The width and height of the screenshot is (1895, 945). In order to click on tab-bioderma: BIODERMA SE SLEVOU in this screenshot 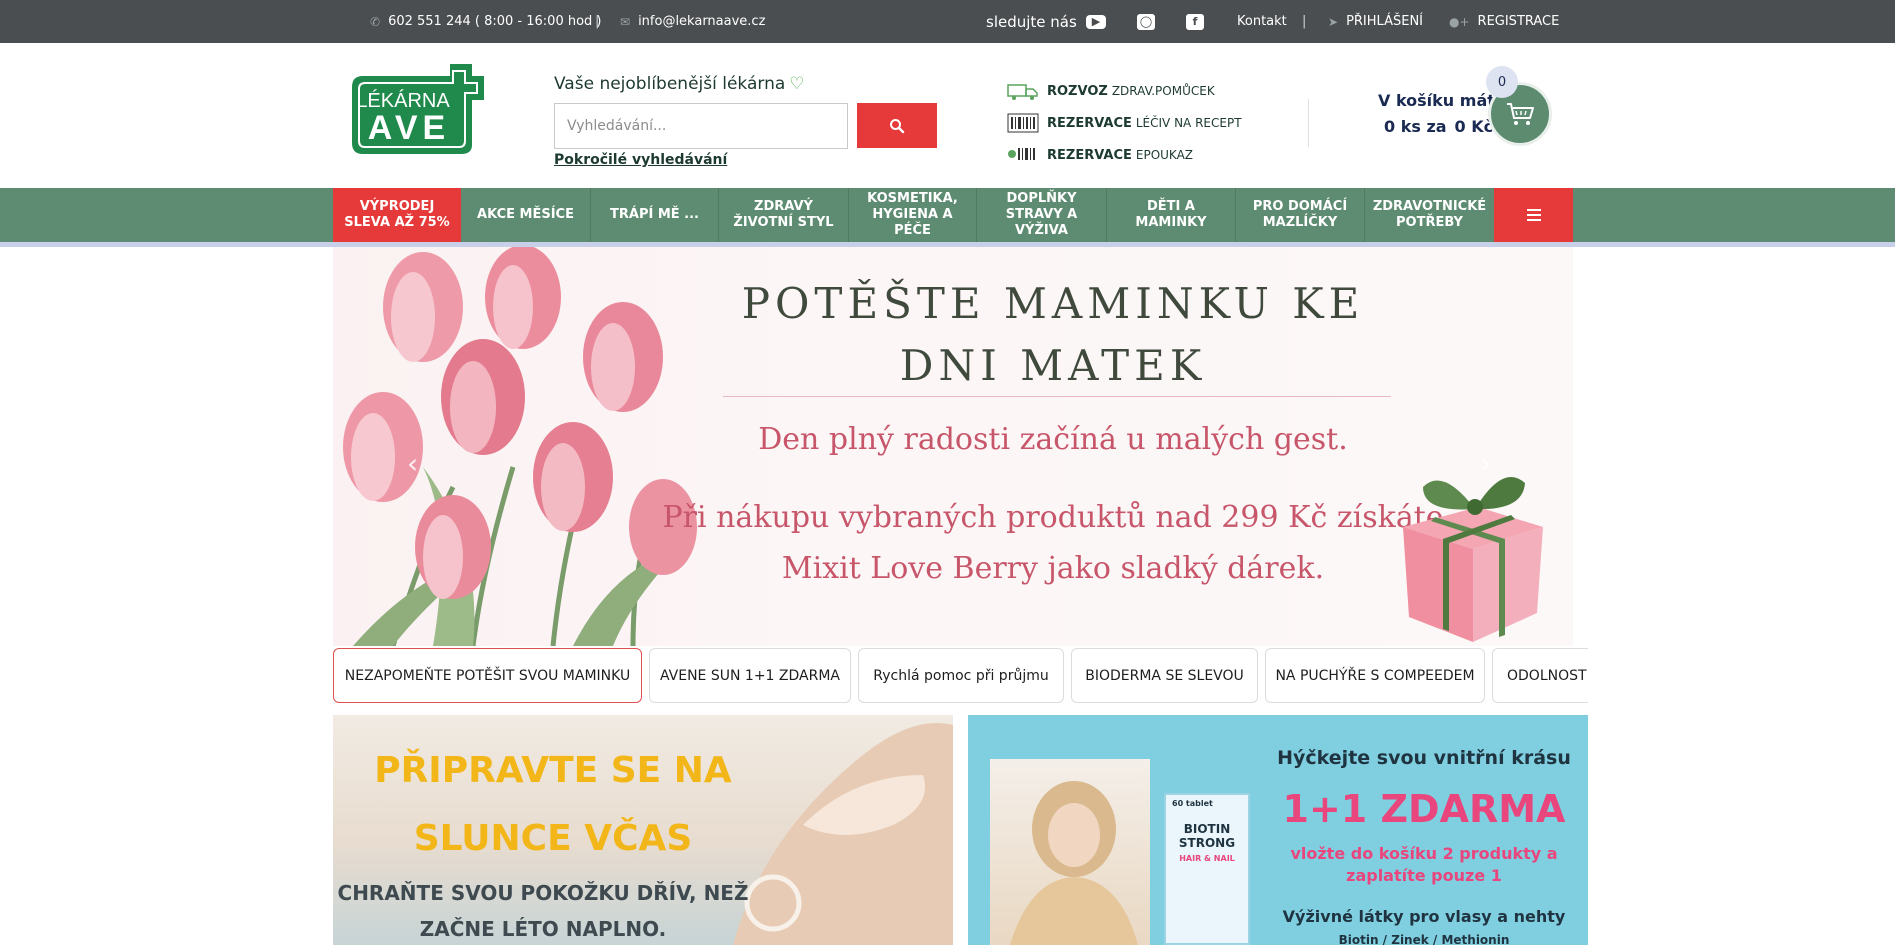, I will do `click(1164, 675)`.